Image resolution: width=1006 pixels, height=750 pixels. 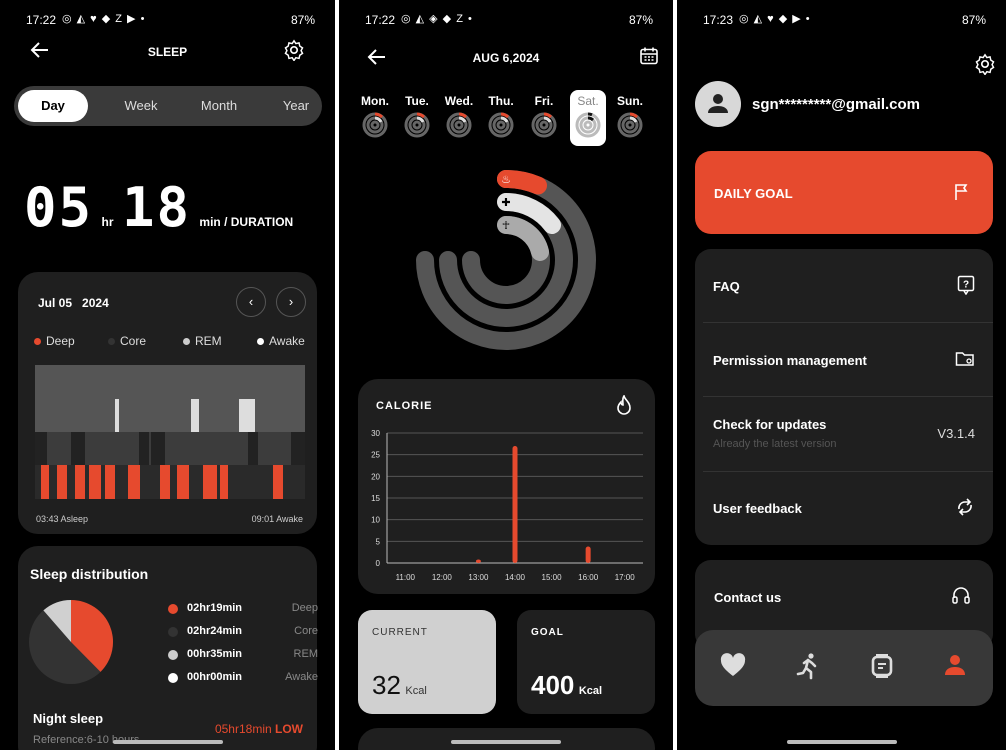 I want to click on night-sleep-summary: 05hr18min LOW, so click(x=259, y=729).